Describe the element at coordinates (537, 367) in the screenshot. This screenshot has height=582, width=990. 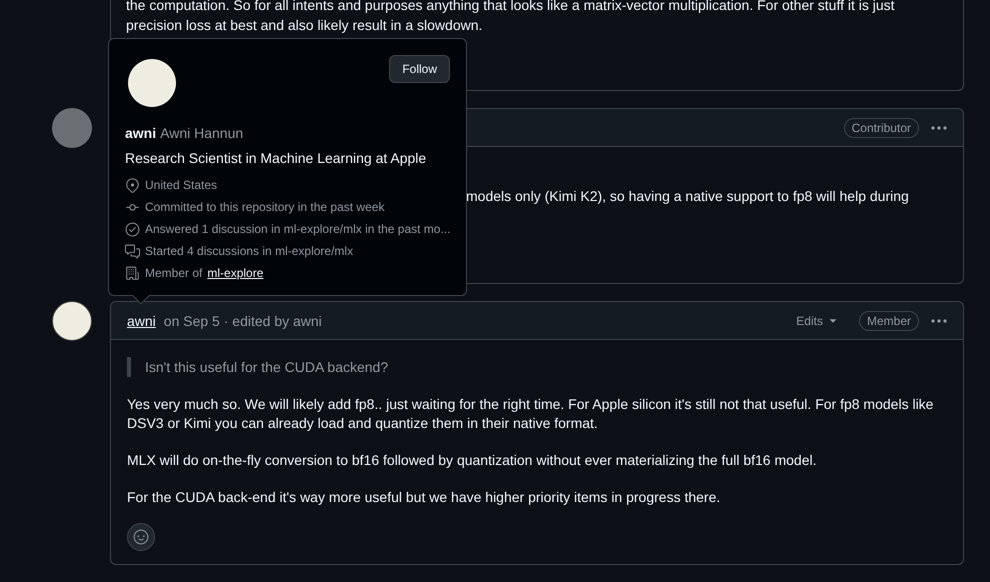
I see `quote-text: Isn't this useful for the CUDA backend?` at that location.